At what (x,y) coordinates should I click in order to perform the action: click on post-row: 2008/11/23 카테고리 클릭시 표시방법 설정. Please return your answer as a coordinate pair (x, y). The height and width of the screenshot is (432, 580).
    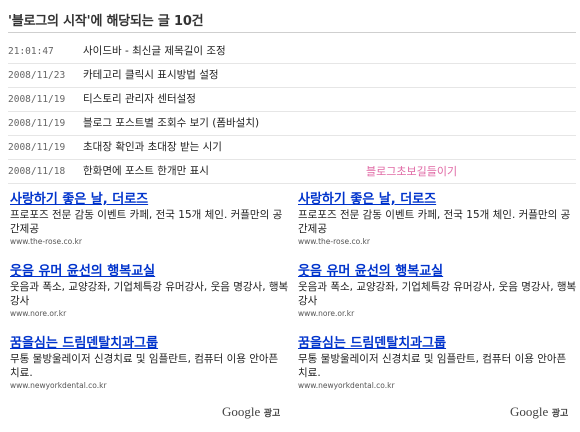
    Looking at the image, I should click on (292, 76).